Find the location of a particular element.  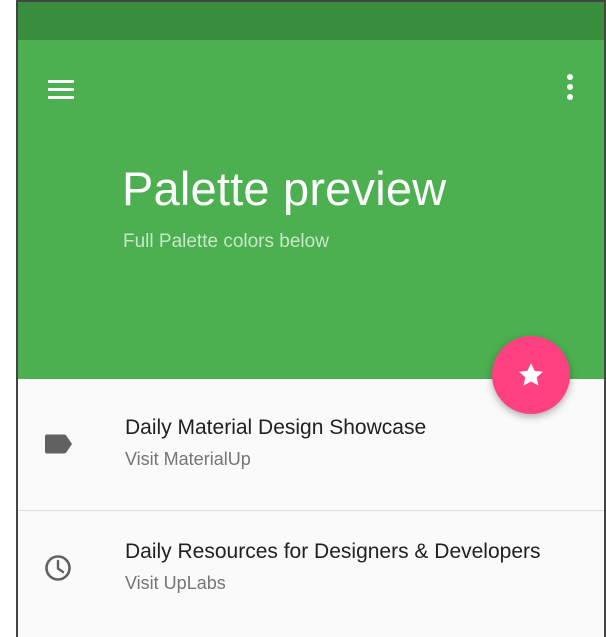

page-subtitle: Full Palette colors below is located at coordinates (226, 241).